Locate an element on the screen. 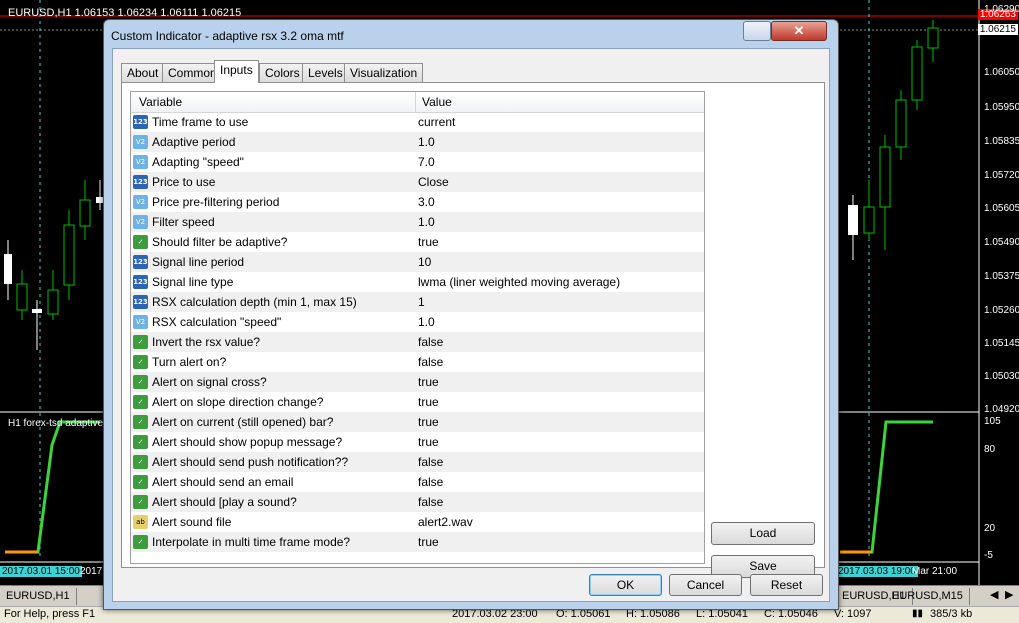  input-variable-name: Adapting "speed" is located at coordinates (198, 162).